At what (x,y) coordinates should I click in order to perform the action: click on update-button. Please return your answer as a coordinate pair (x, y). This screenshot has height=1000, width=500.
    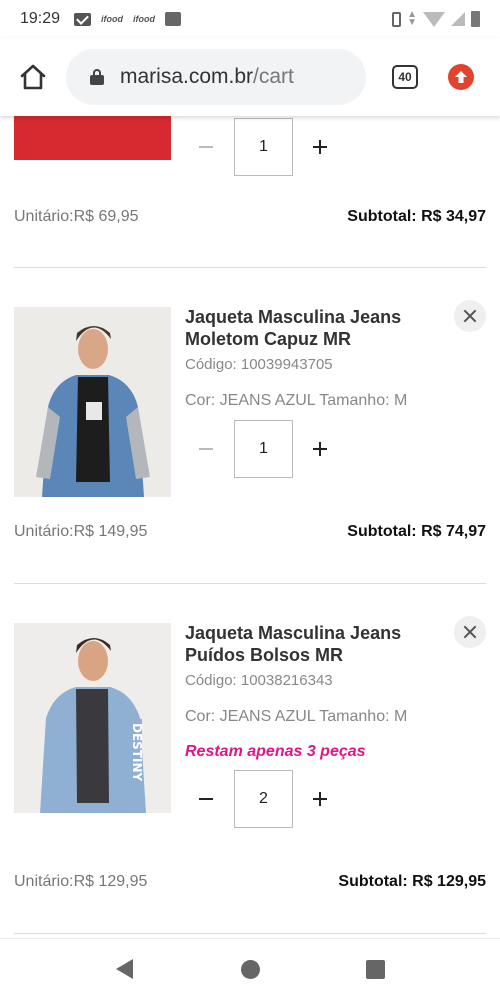
    Looking at the image, I should click on (461, 77).